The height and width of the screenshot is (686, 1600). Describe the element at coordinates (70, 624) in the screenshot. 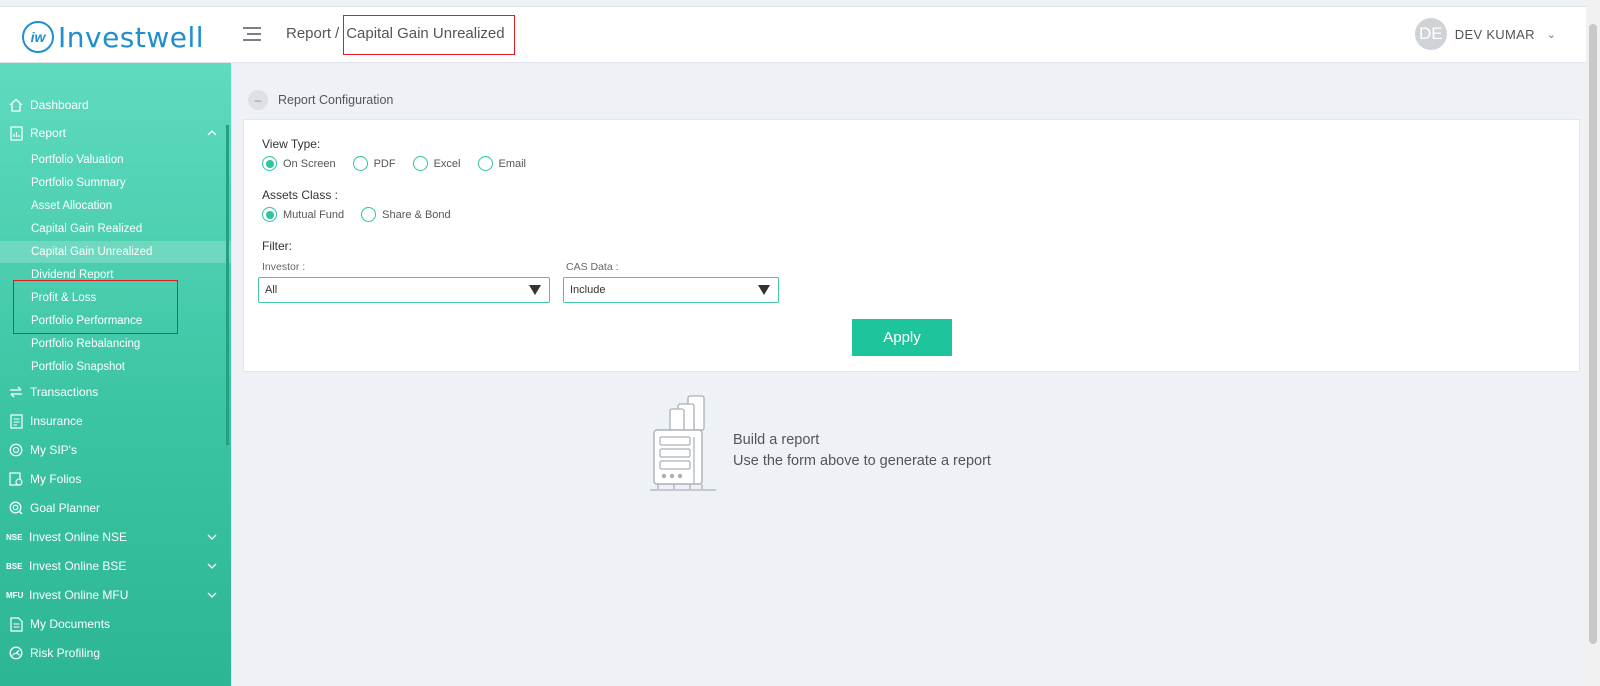

I see `sidebar-item-label: My Documents` at that location.